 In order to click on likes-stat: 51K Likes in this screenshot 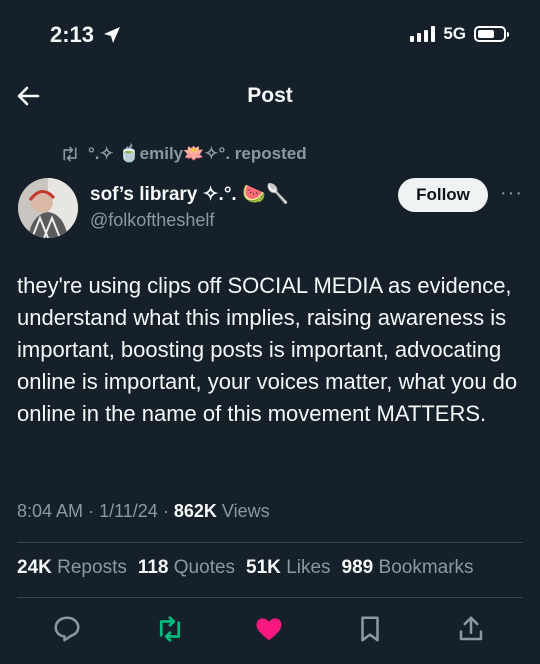, I will do `click(288, 568)`.